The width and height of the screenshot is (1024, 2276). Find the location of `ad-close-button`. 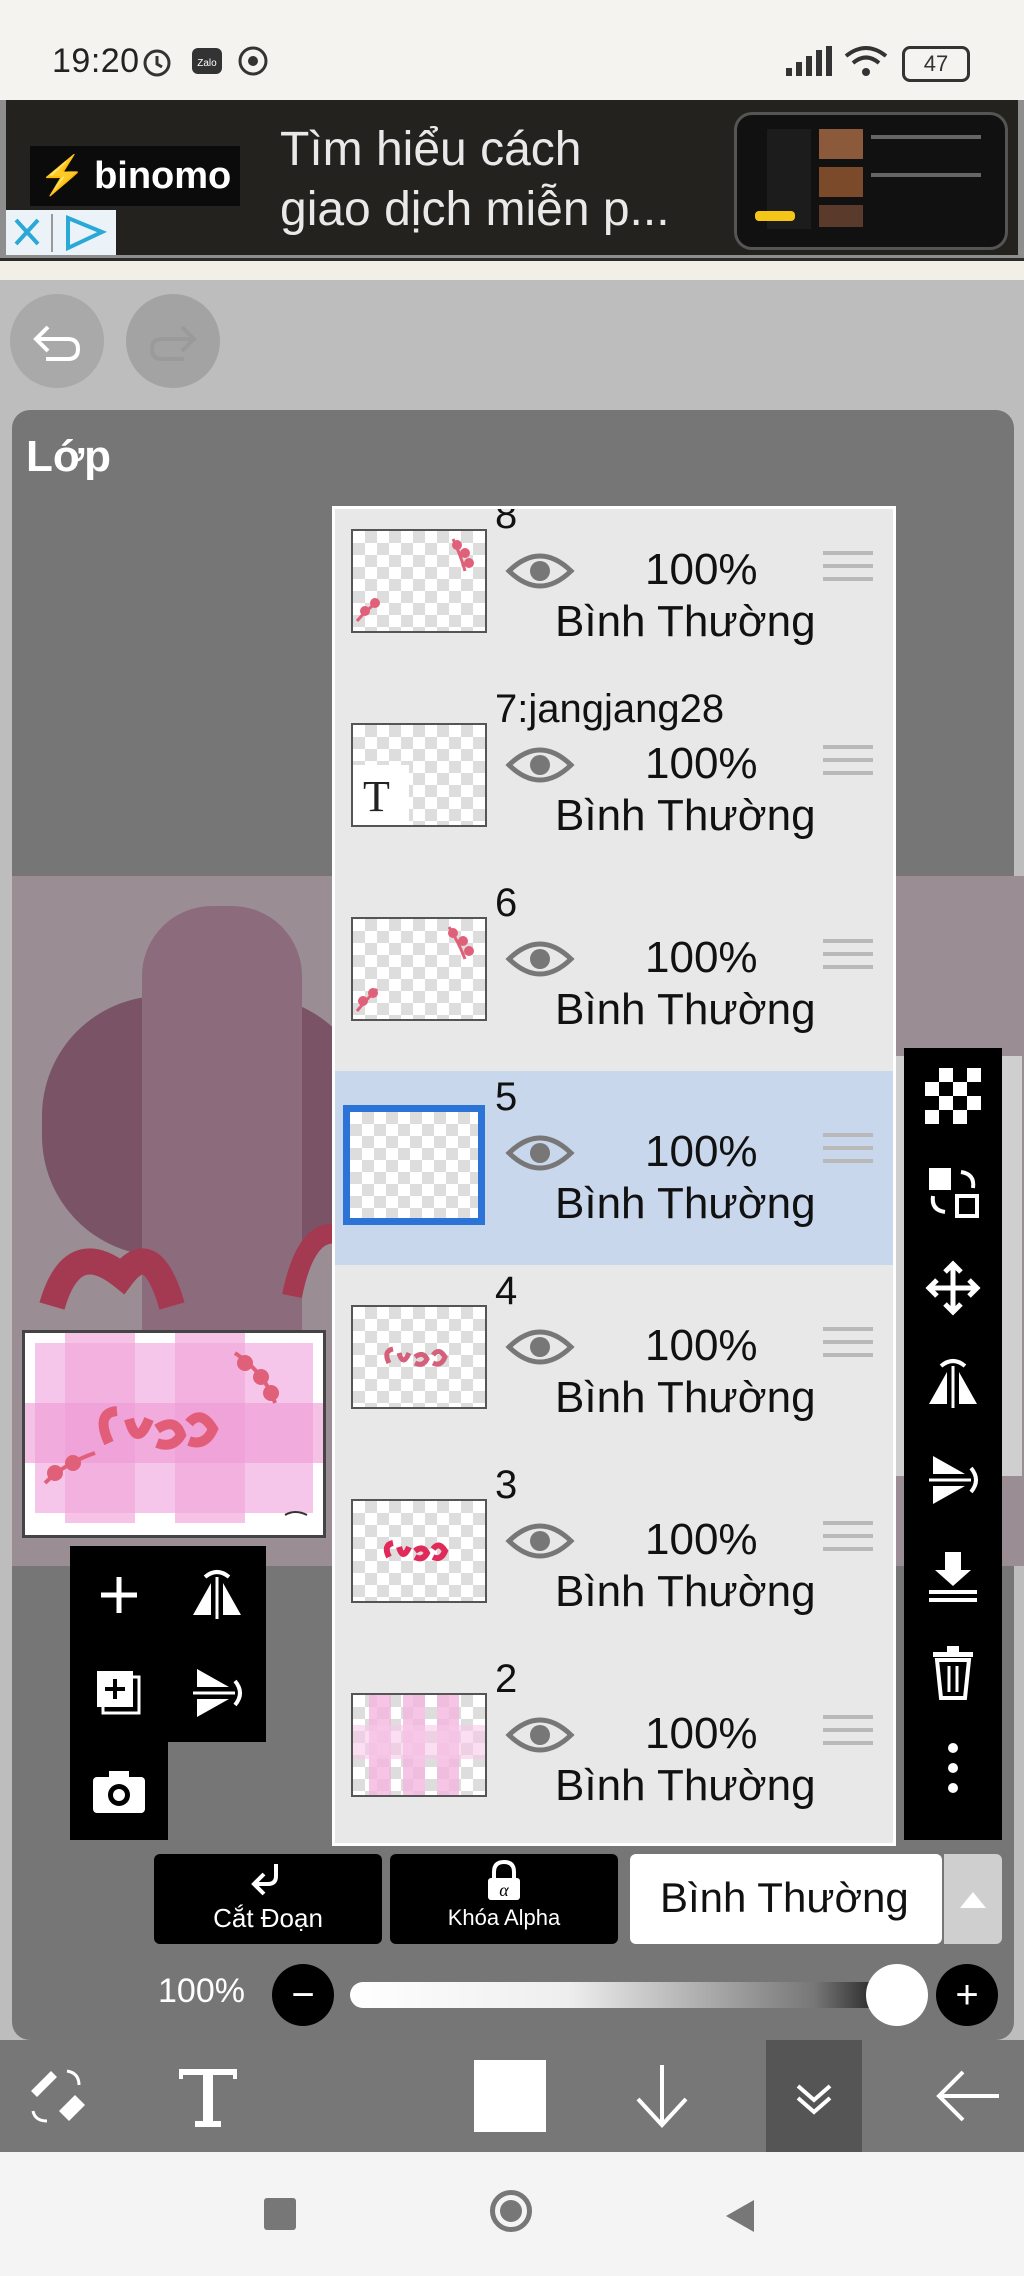

ad-close-button is located at coordinates (61, 232).